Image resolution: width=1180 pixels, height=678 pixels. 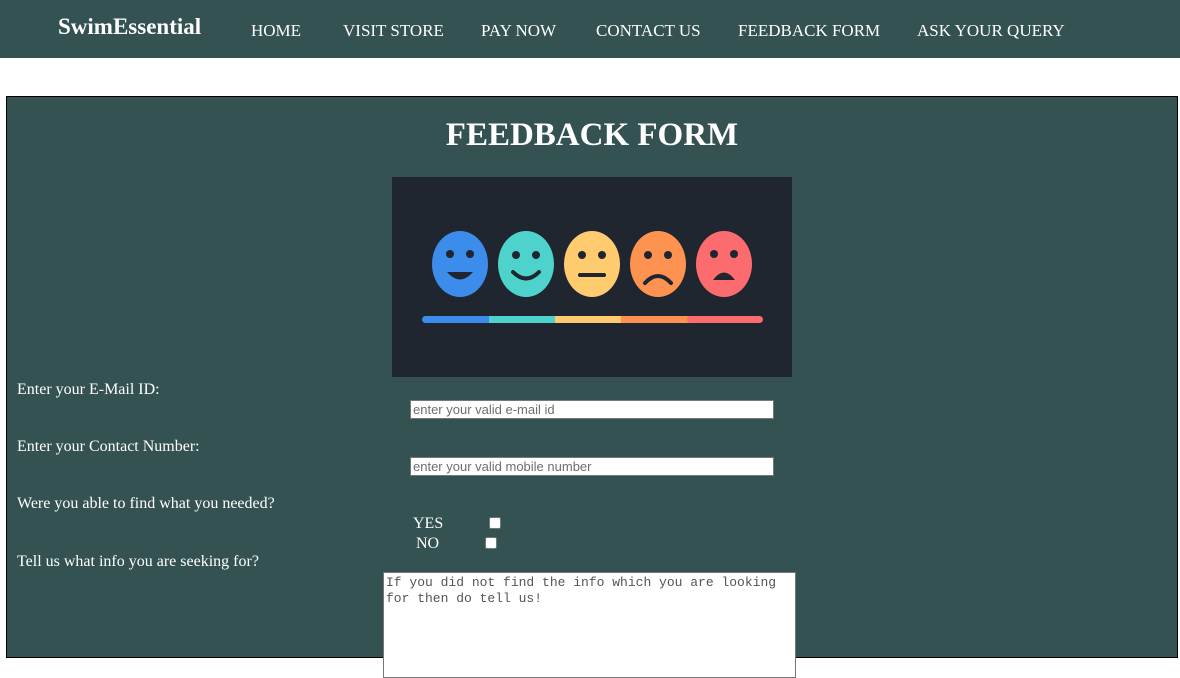 What do you see at coordinates (393, 31) in the screenshot?
I see `nav-visit-store: VISIT STORE` at bounding box center [393, 31].